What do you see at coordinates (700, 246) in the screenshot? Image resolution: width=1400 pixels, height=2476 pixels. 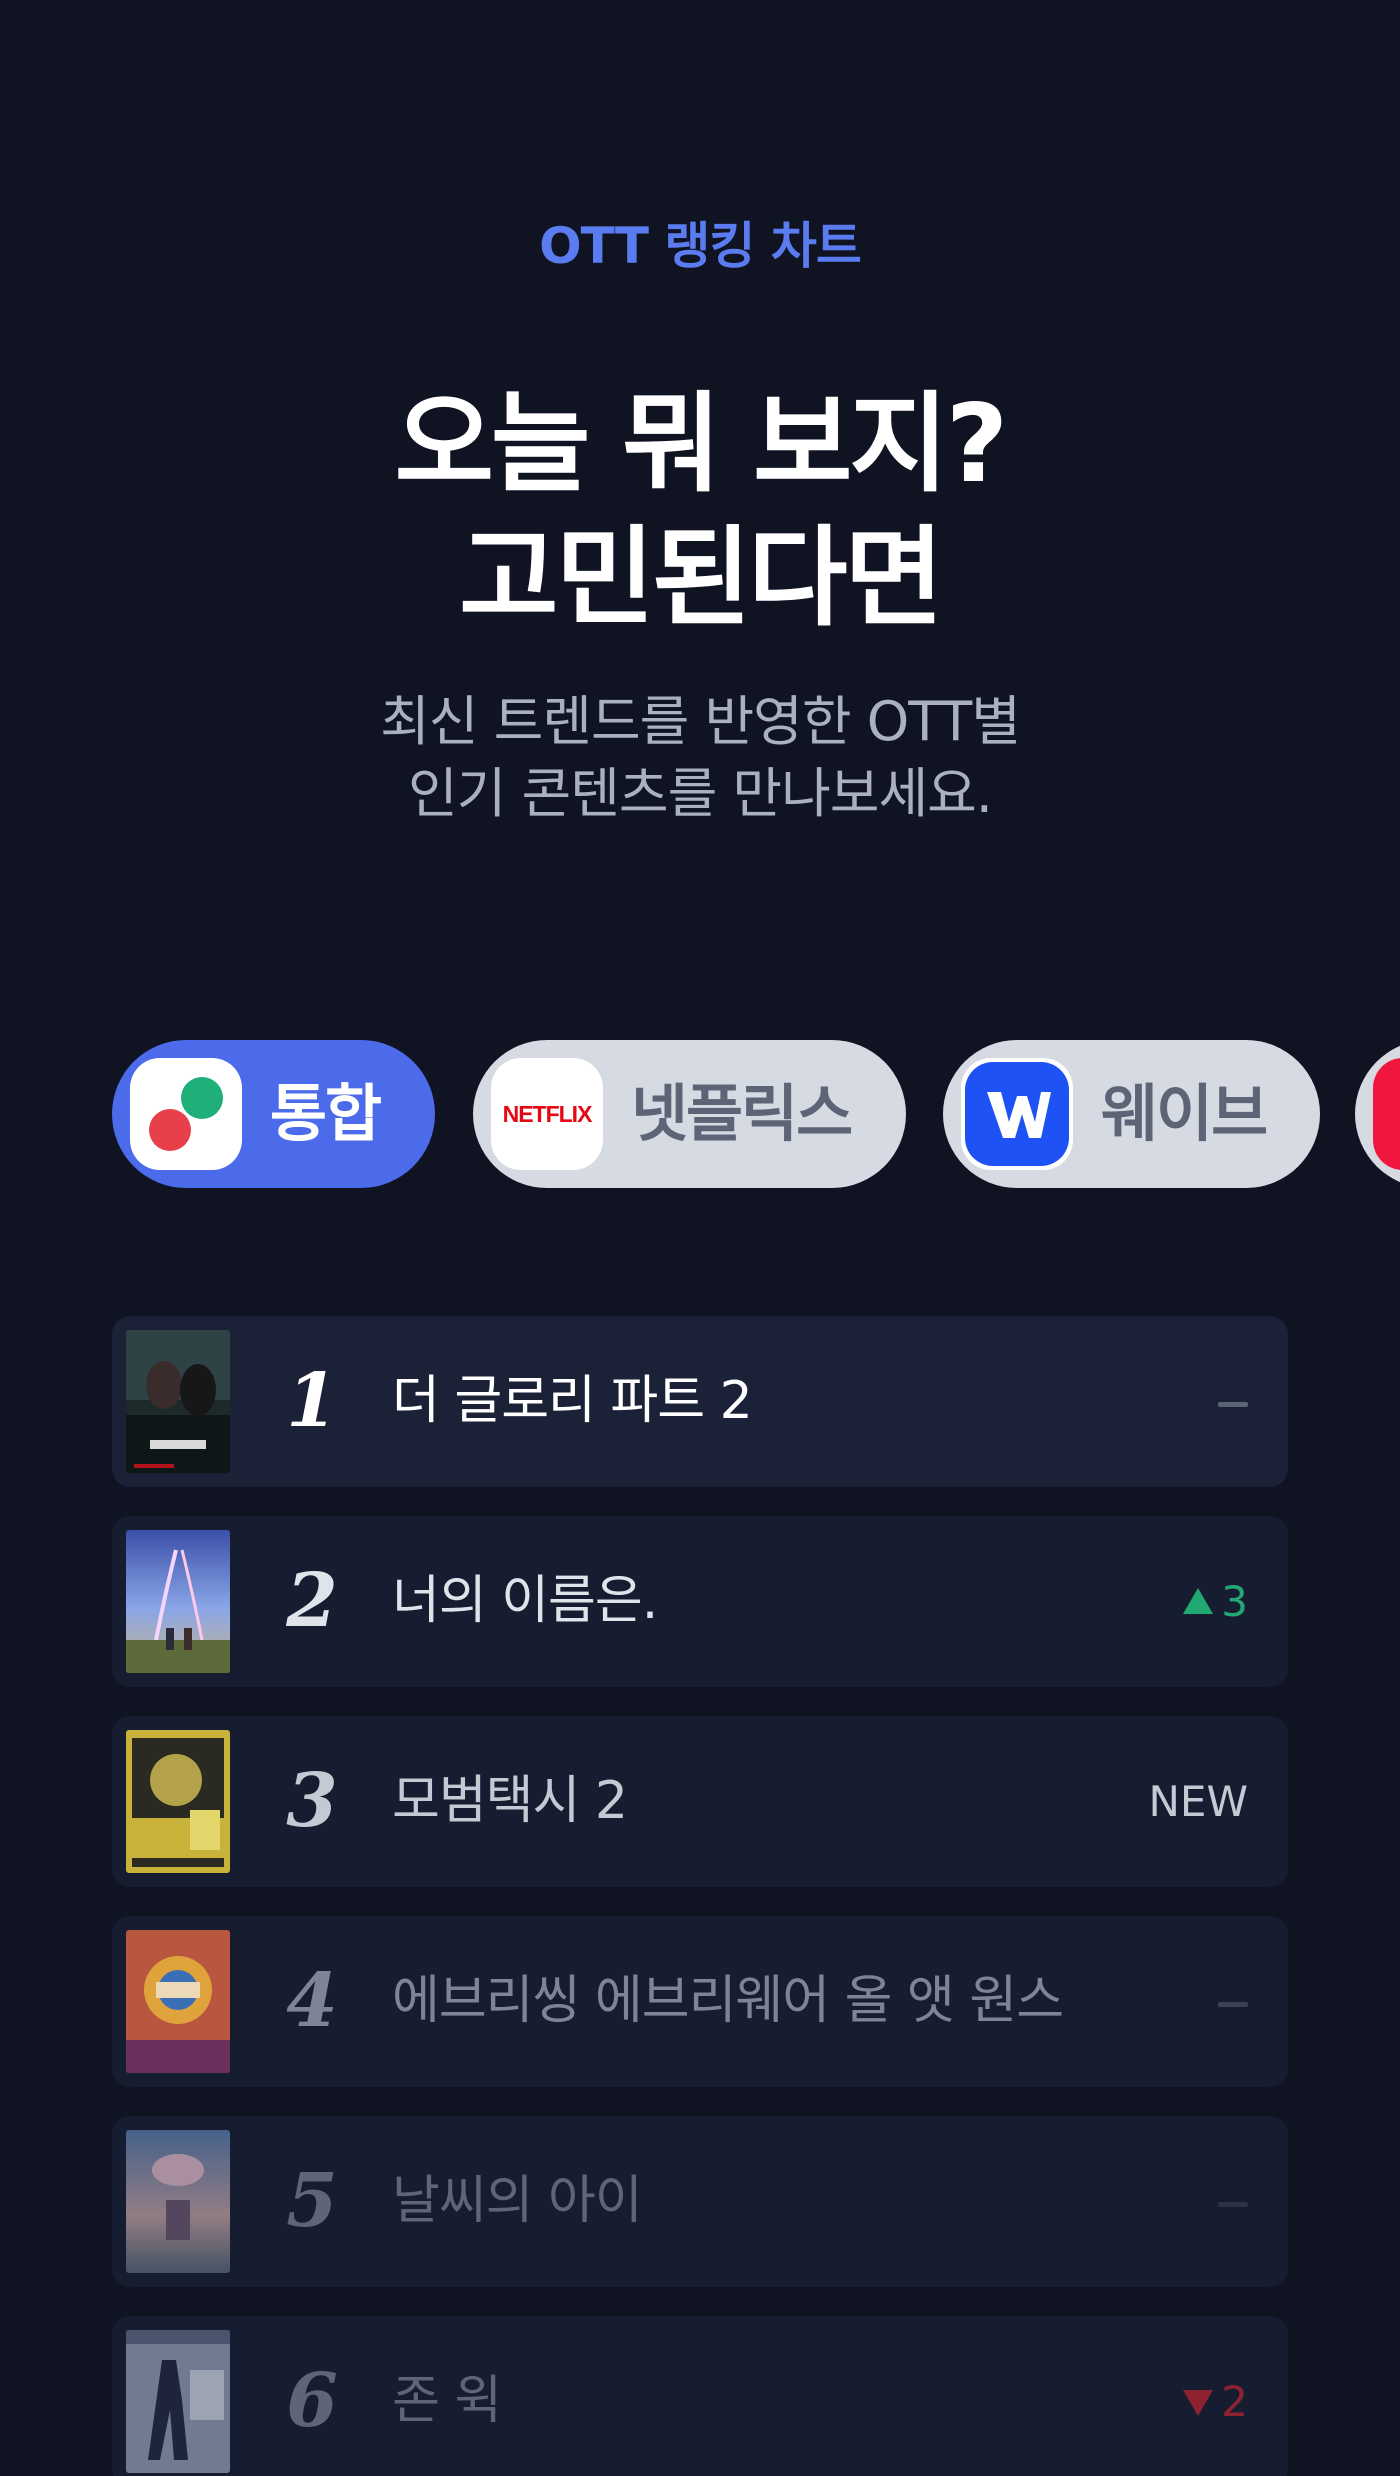 I see `section-eyebrow: OTT 랭킹 차트` at bounding box center [700, 246].